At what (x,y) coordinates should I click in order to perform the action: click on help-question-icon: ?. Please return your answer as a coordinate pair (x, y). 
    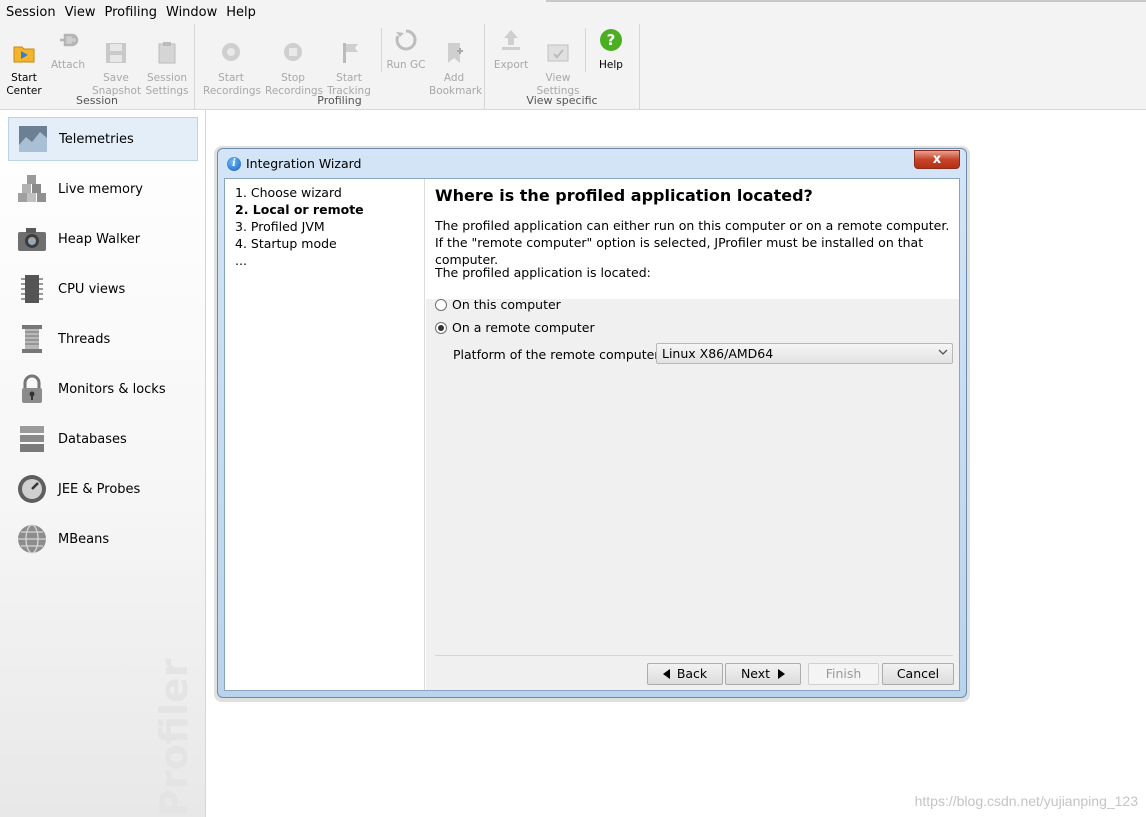
    Looking at the image, I should click on (611, 40).